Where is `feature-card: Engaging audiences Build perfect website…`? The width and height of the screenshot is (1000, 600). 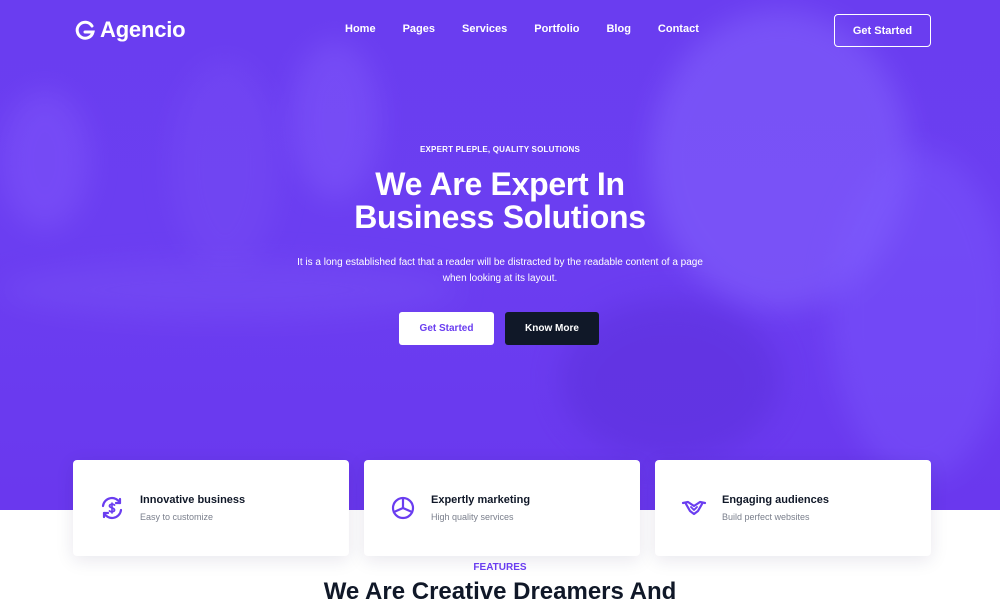 feature-card: Engaging audiences Build perfect website… is located at coordinates (793, 508).